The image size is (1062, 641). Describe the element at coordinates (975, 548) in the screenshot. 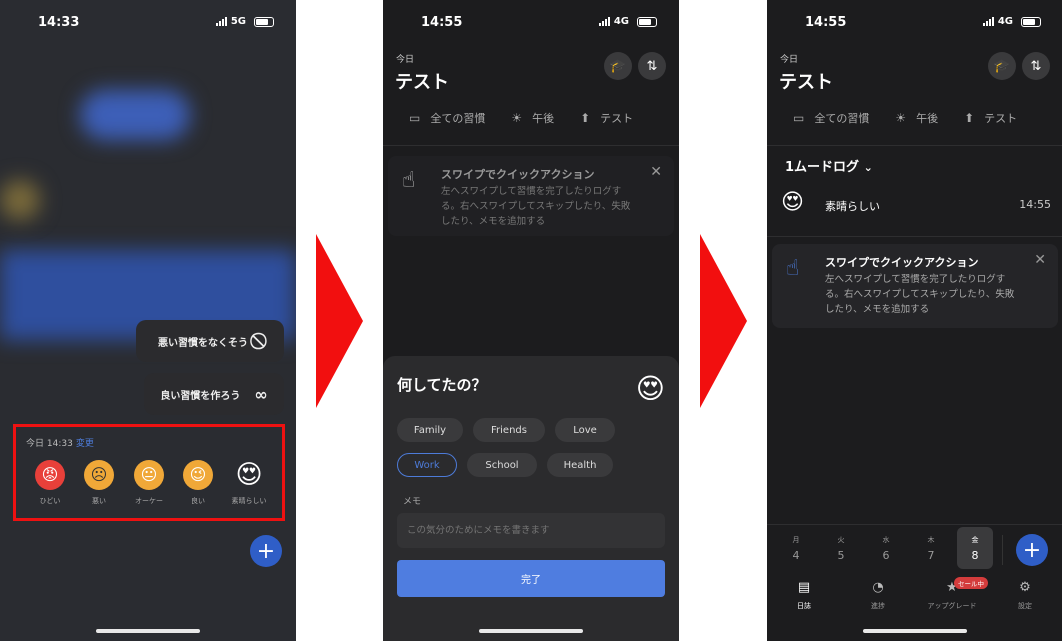

I see `day-fri: 金8` at that location.